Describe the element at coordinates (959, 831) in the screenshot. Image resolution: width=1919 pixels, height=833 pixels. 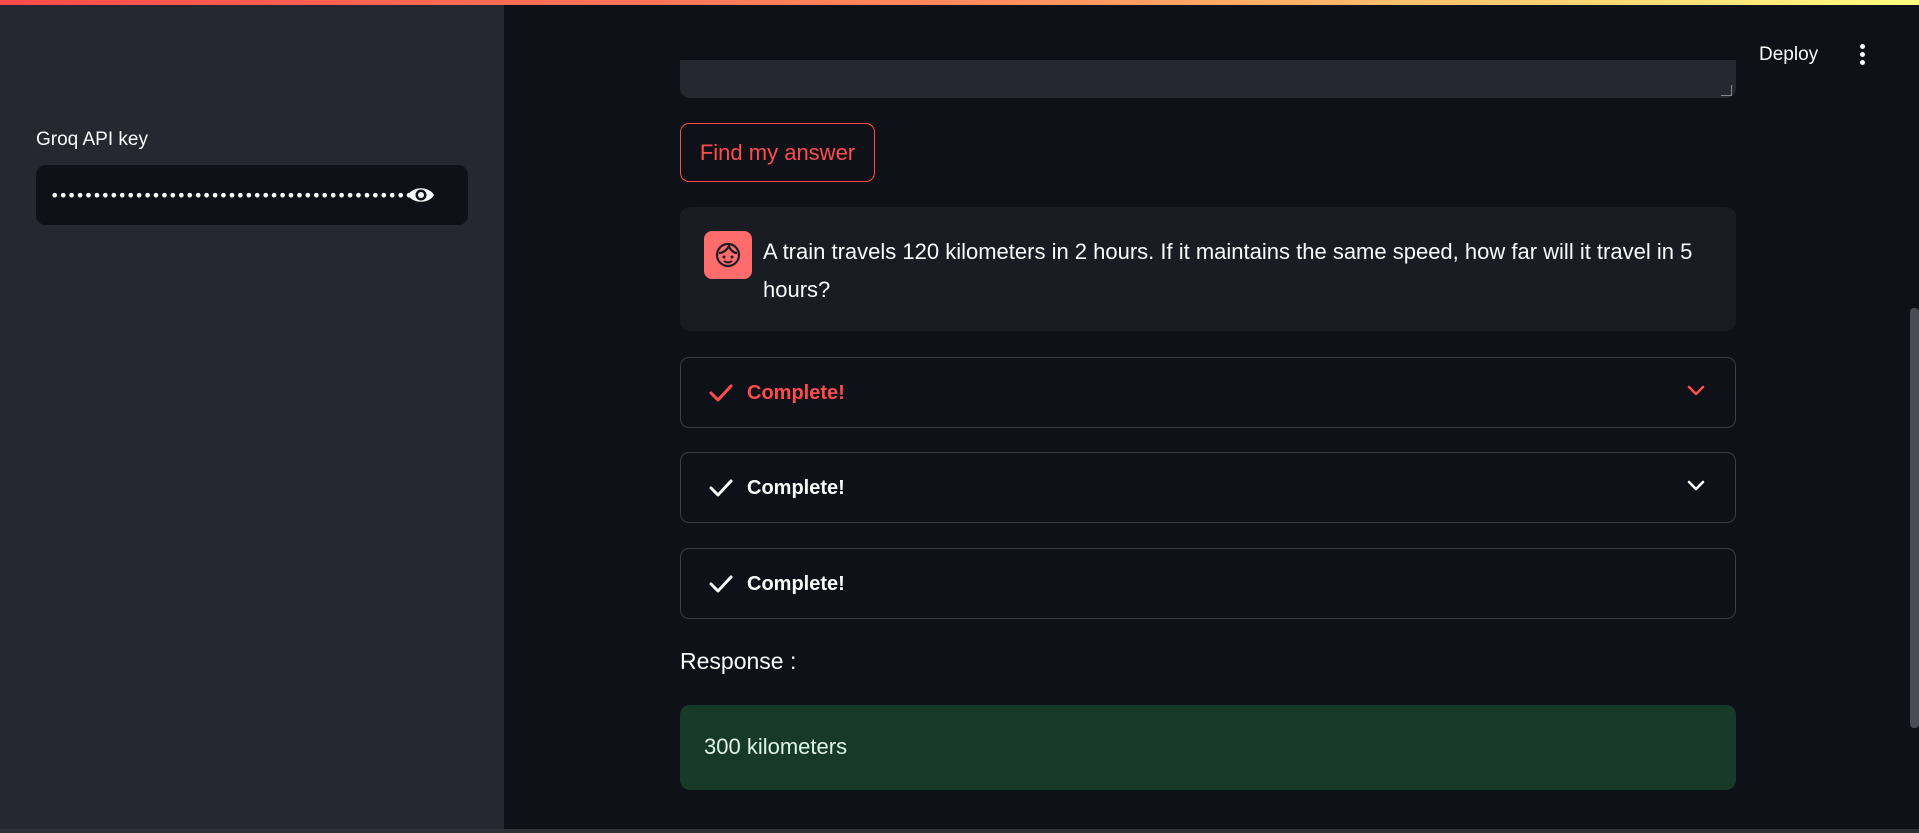
I see `bottom-border` at that location.